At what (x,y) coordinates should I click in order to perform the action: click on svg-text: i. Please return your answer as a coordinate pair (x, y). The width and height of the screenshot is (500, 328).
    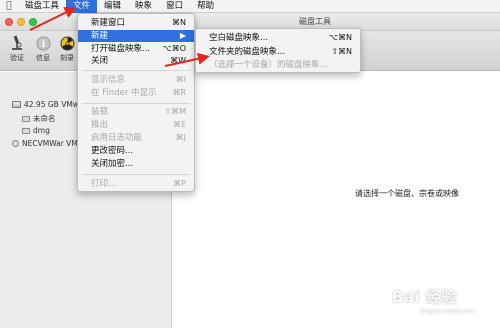
    Looking at the image, I should click on (43, 45).